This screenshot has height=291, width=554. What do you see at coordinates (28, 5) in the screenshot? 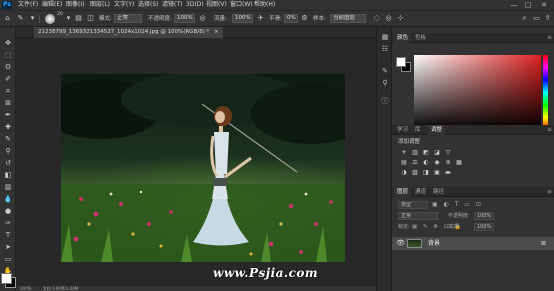
I see `menu-file: 文件(F)` at bounding box center [28, 5].